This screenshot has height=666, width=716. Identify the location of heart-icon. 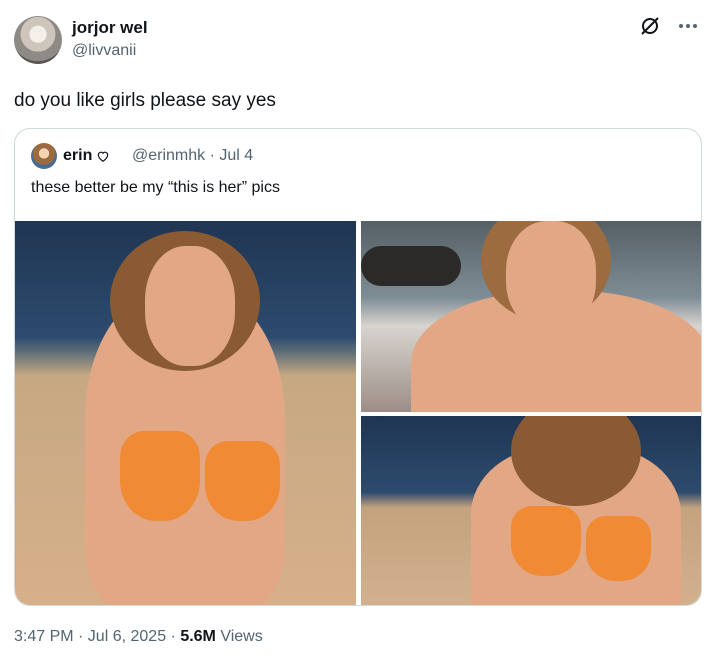
(103, 156).